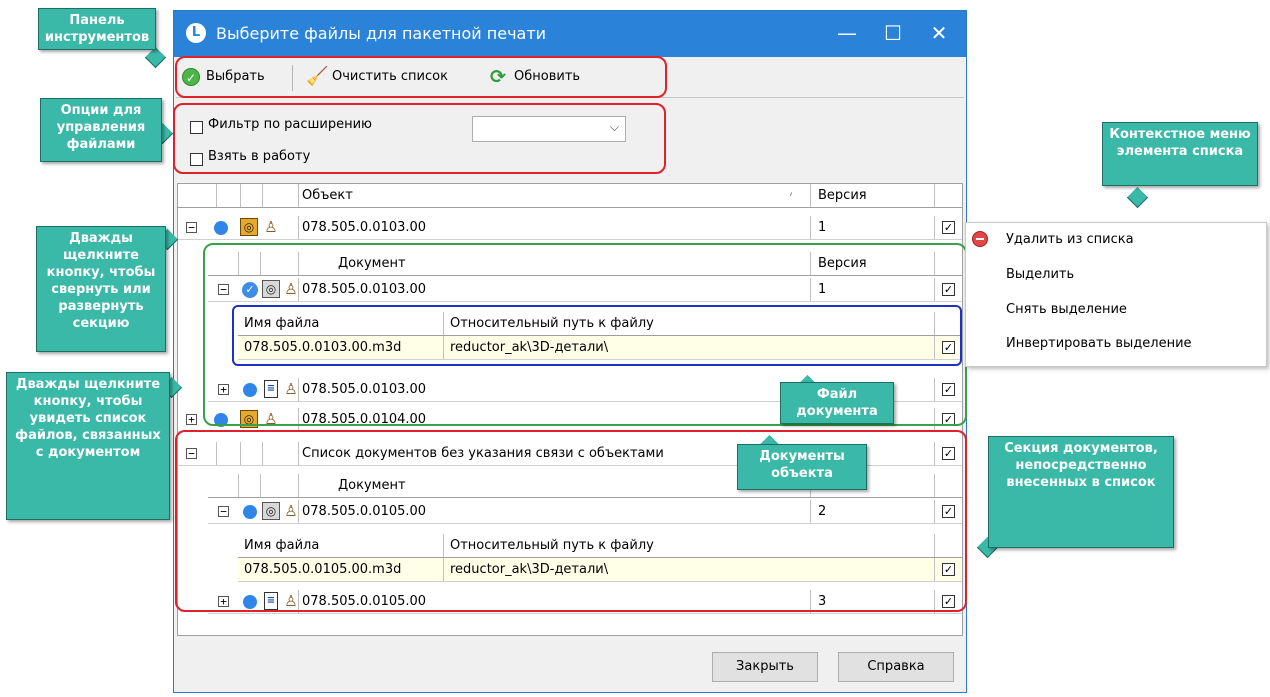  Describe the element at coordinates (221, 228) in the screenshot. I see `blue-dot-icon` at that location.